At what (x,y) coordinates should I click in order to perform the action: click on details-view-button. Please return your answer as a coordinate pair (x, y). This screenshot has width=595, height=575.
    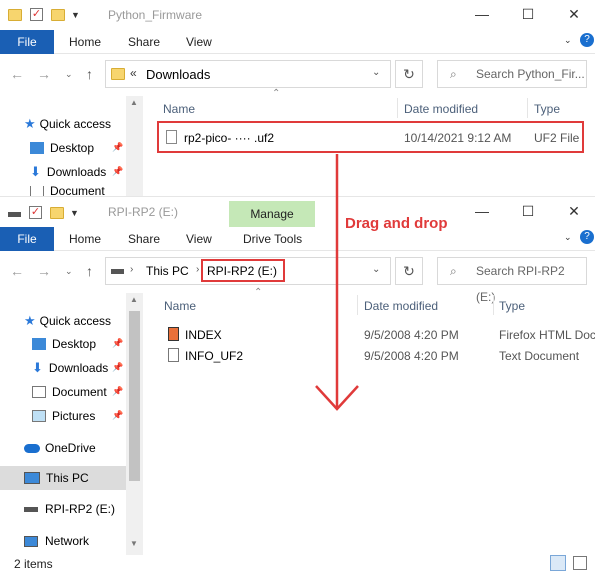
    Looking at the image, I should click on (558, 563).